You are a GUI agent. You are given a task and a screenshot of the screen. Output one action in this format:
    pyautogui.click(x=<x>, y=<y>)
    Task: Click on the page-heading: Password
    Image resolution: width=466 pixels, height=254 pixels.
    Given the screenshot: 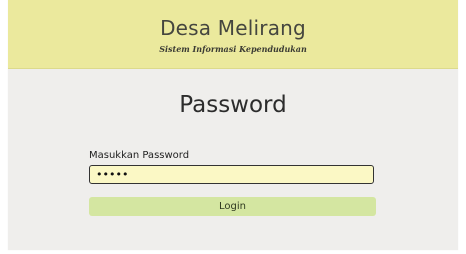 What is the action you would take?
    pyautogui.click(x=233, y=105)
    